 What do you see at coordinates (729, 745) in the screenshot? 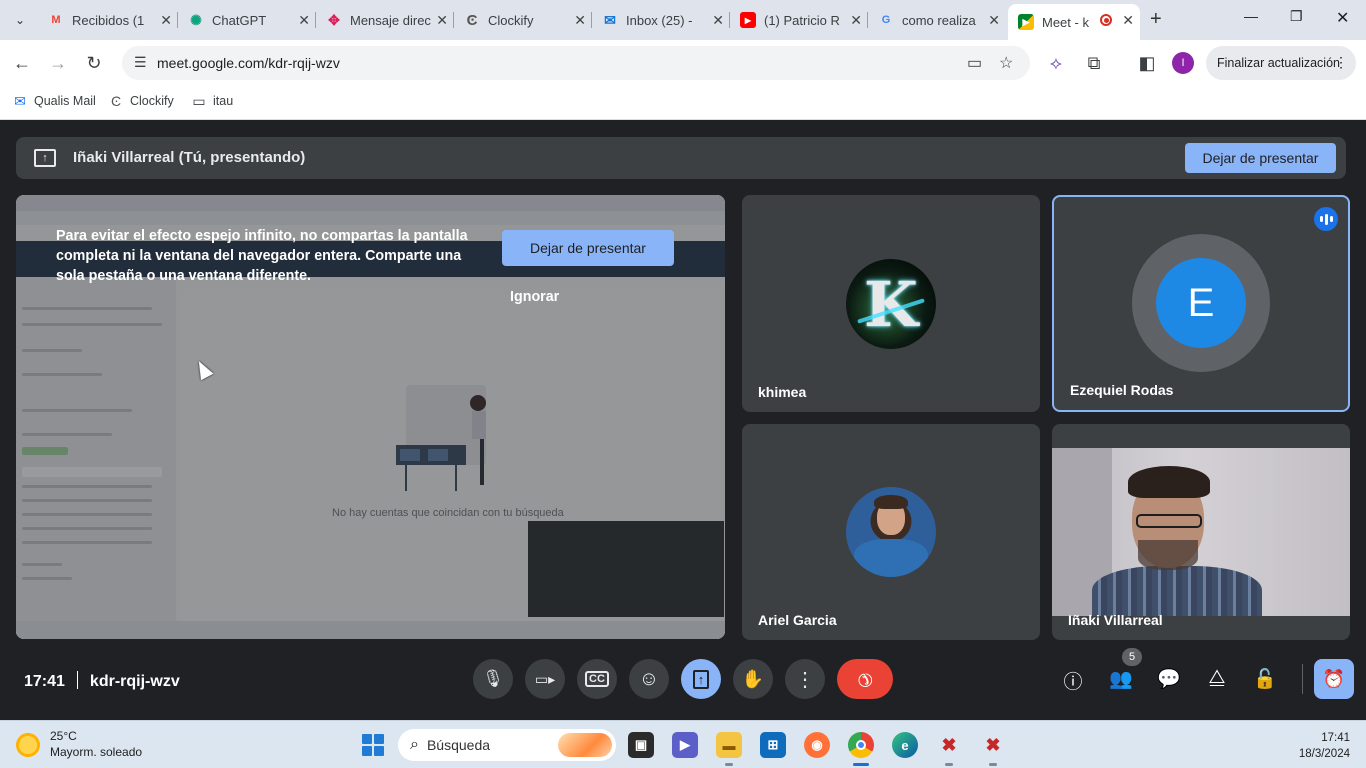
I see `file-explorer-icon: ▬` at bounding box center [729, 745].